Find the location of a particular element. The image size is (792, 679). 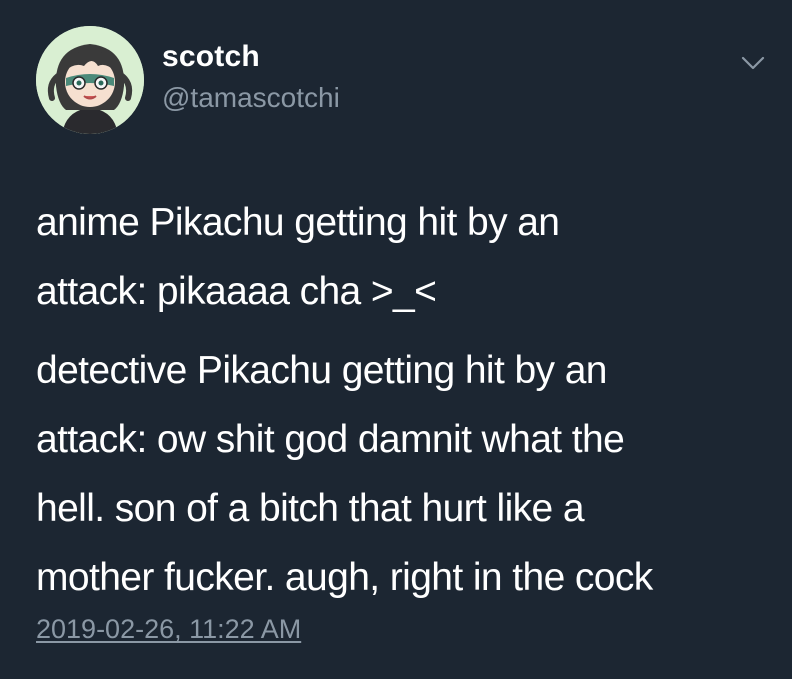

user-handle: @tamascotchi is located at coordinates (251, 98).